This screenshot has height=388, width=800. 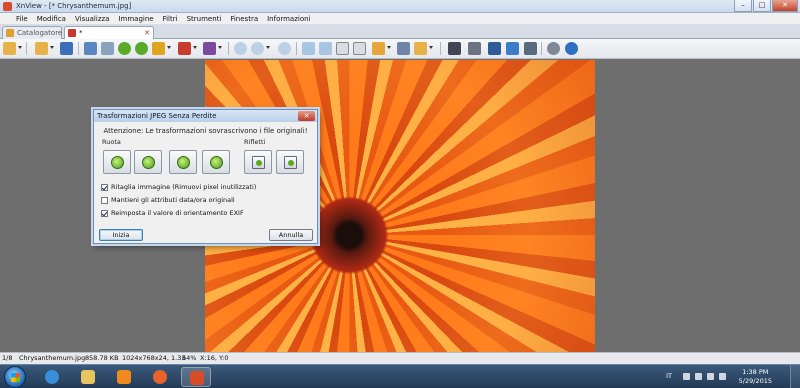 What do you see at coordinates (512, 48) in the screenshot?
I see `web-page-icon` at bounding box center [512, 48].